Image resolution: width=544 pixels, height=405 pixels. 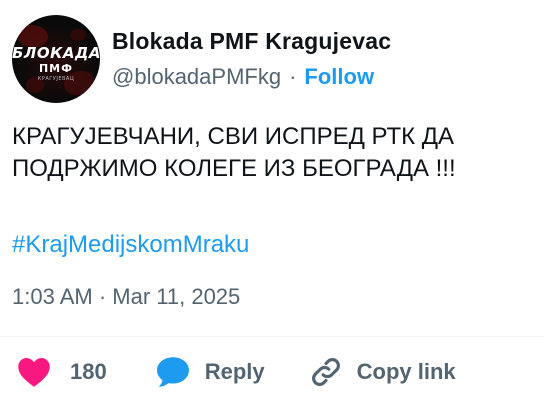 What do you see at coordinates (56, 53) in the screenshot?
I see `avatar-logo-text: БЛОКАДА` at bounding box center [56, 53].